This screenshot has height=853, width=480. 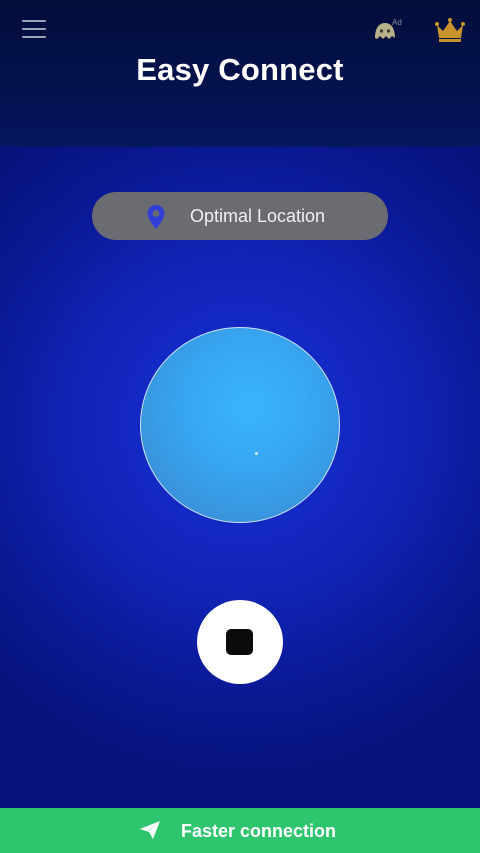 What do you see at coordinates (156, 217) in the screenshot?
I see `location-pin-icon` at bounding box center [156, 217].